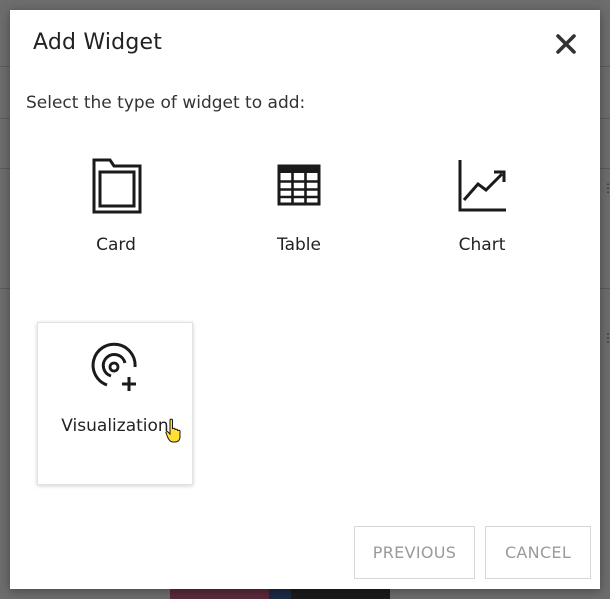 Image resolution: width=610 pixels, height=599 pixels. Describe the element at coordinates (166, 103) in the screenshot. I see `dialog-subtitle: Select the type of widget to add:` at that location.